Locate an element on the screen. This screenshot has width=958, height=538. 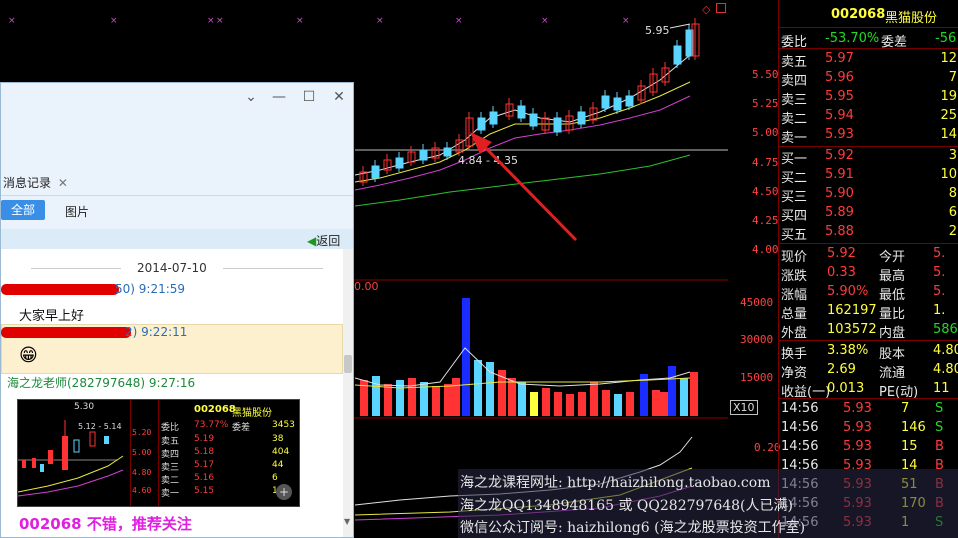
watermark-line: 微信公众订阅号: haizhilong6 (海之龙股票投资工作室) is located at coordinates (633, 528).